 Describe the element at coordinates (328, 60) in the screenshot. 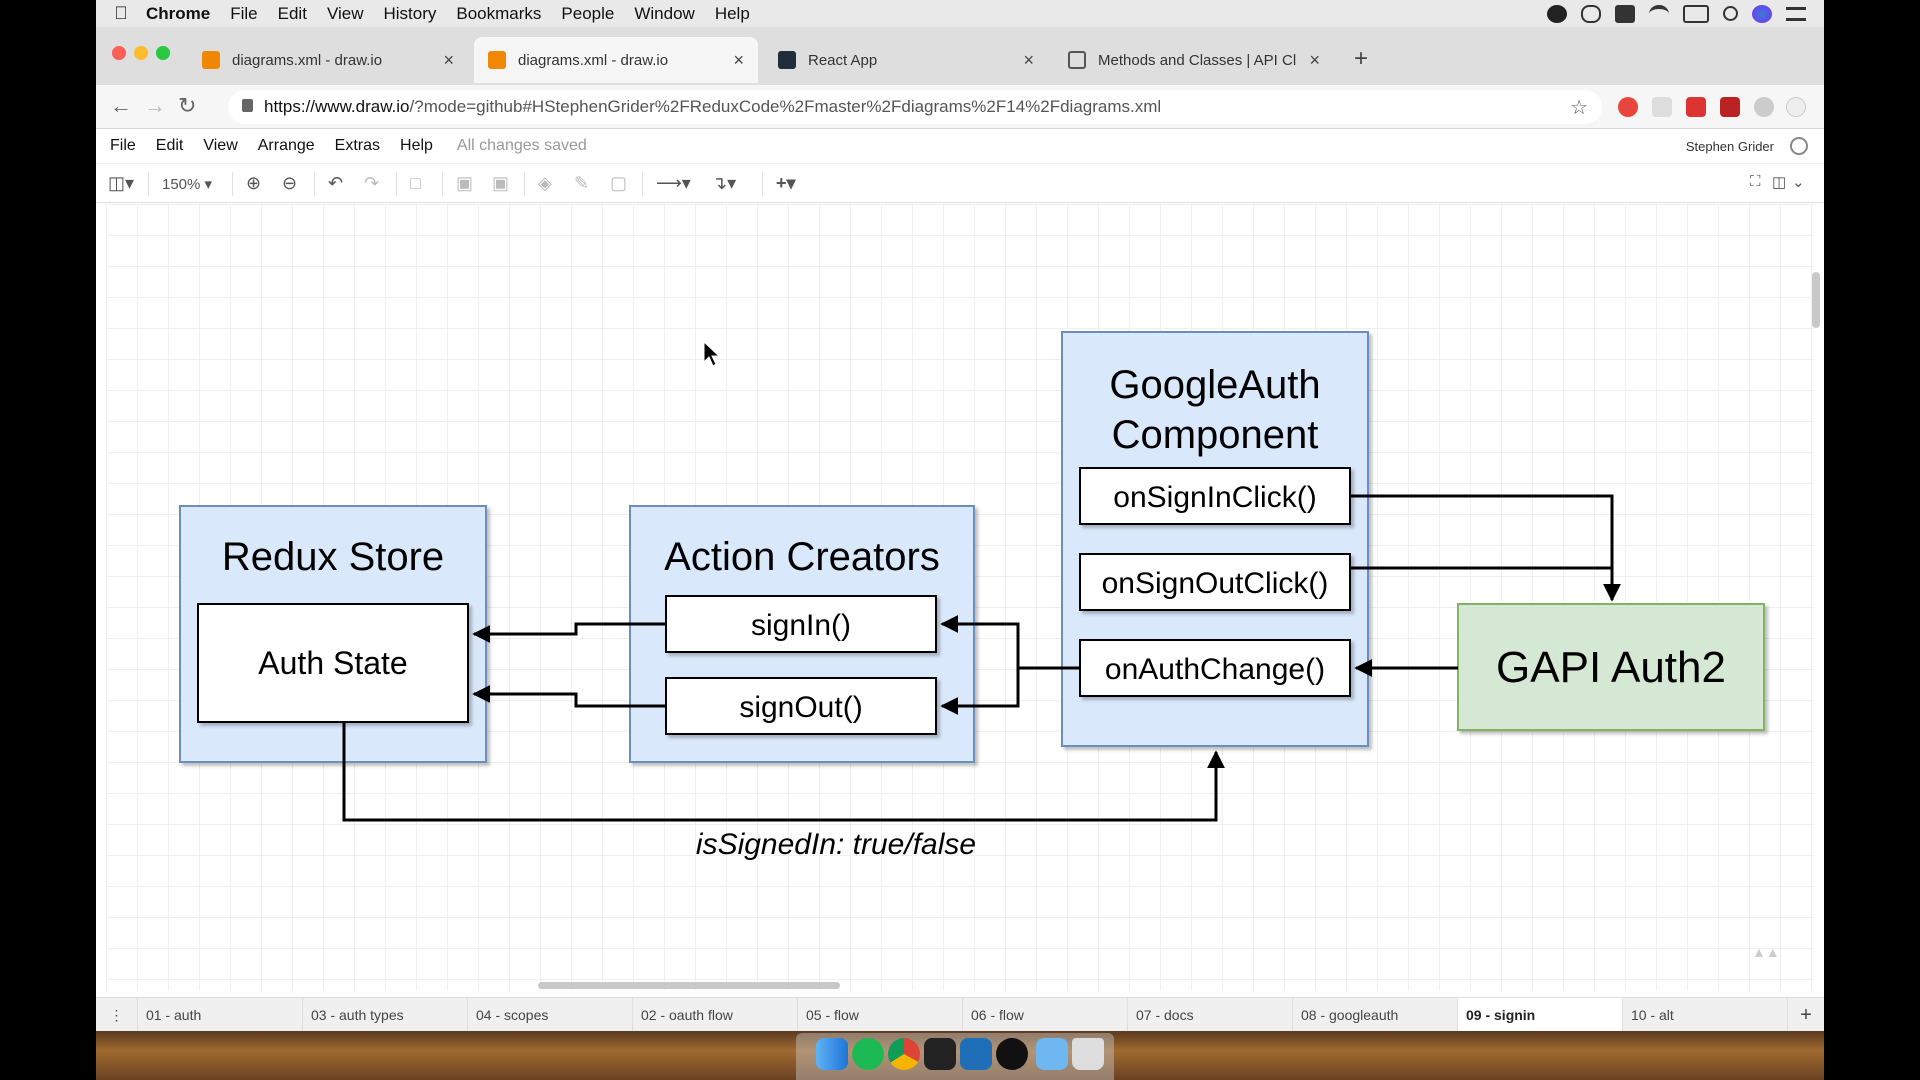

I see `browser-tab-drawio-1: diagrams.xml - draw.io ×` at that location.